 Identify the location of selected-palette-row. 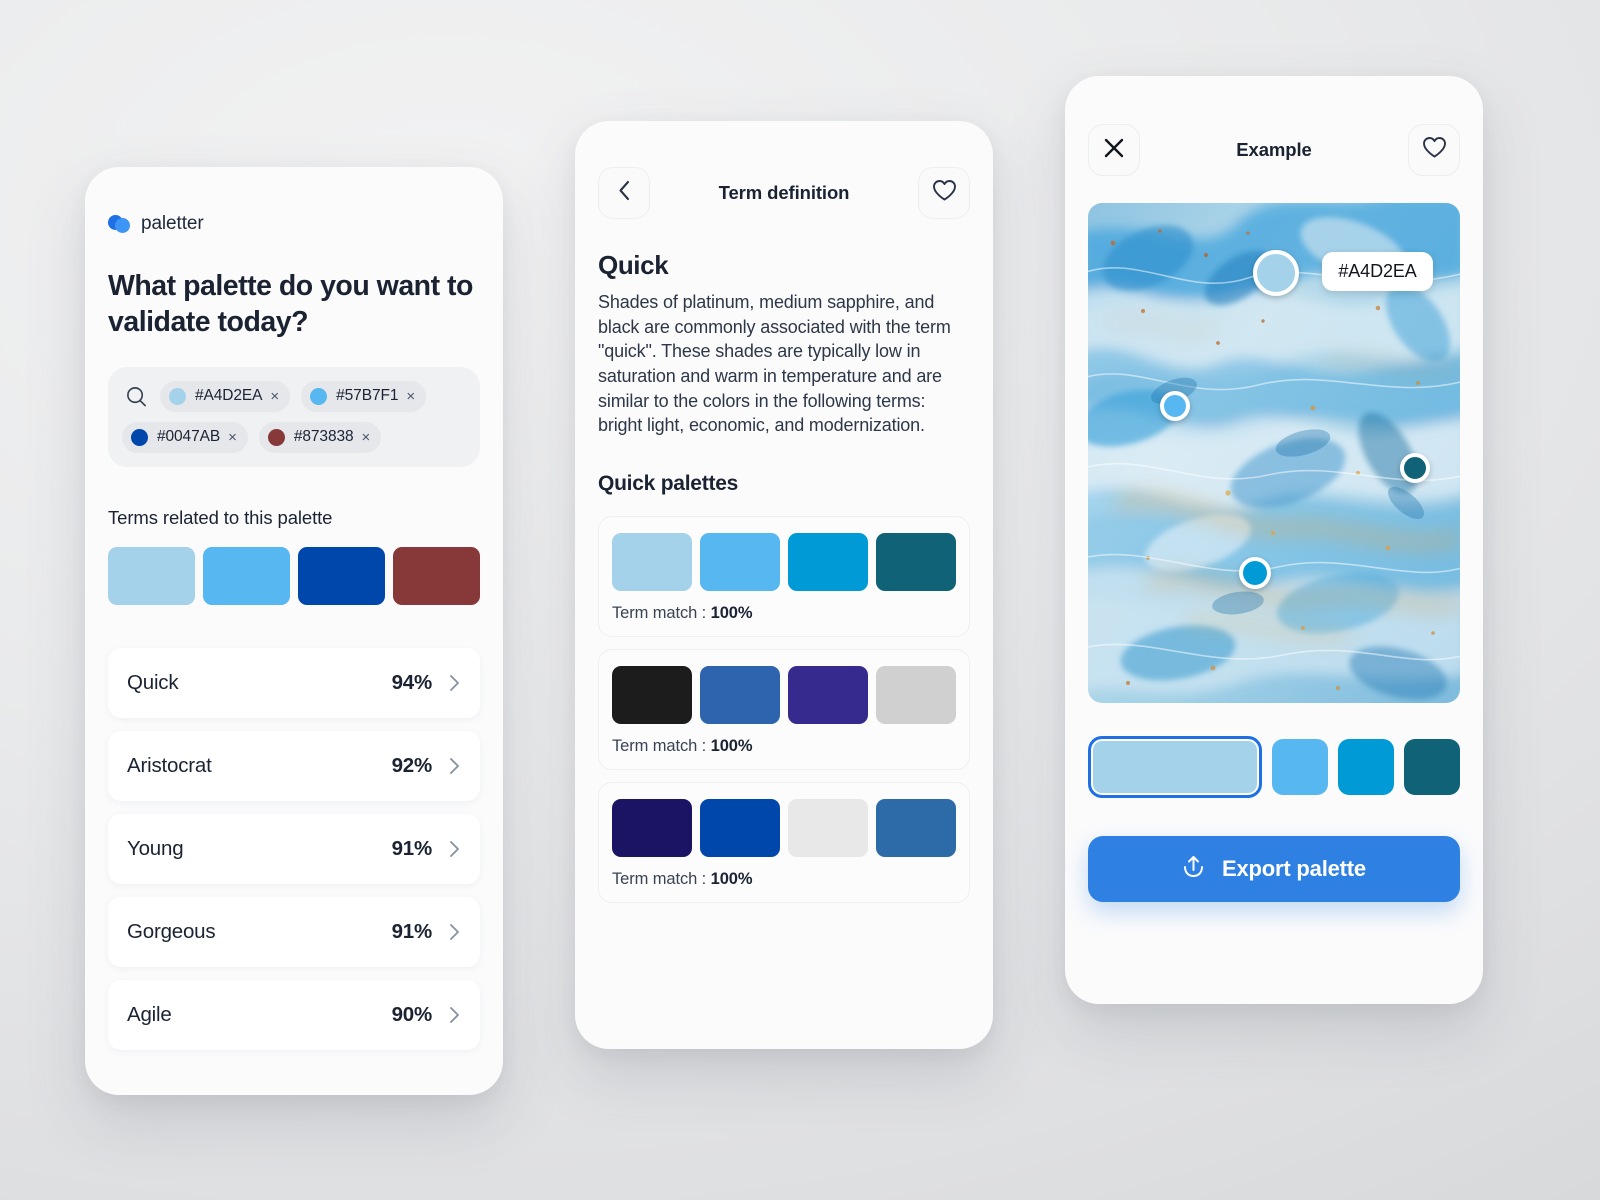
(1274, 767).